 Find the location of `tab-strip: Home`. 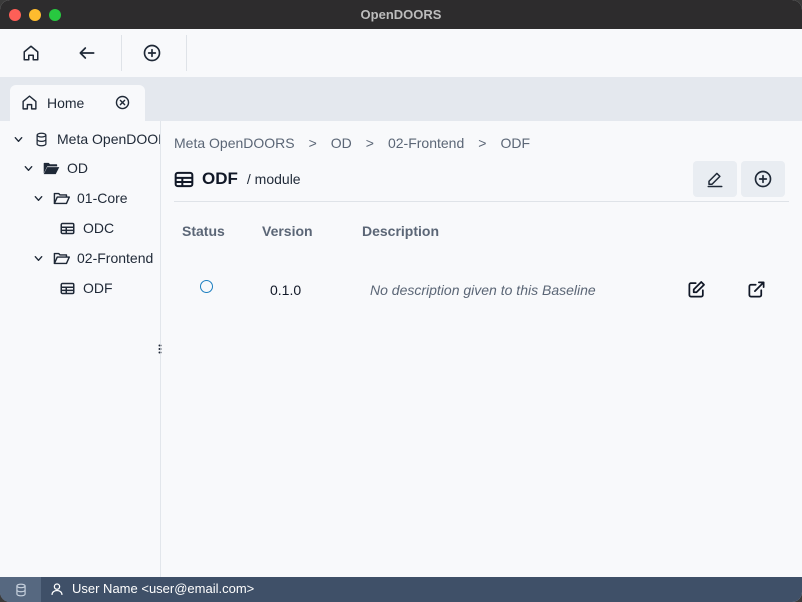

tab-strip: Home is located at coordinates (401, 99).